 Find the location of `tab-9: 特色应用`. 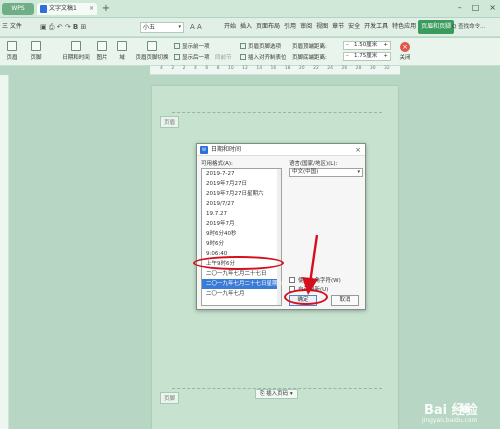

tab-9: 特色应用 is located at coordinates (404, 27).